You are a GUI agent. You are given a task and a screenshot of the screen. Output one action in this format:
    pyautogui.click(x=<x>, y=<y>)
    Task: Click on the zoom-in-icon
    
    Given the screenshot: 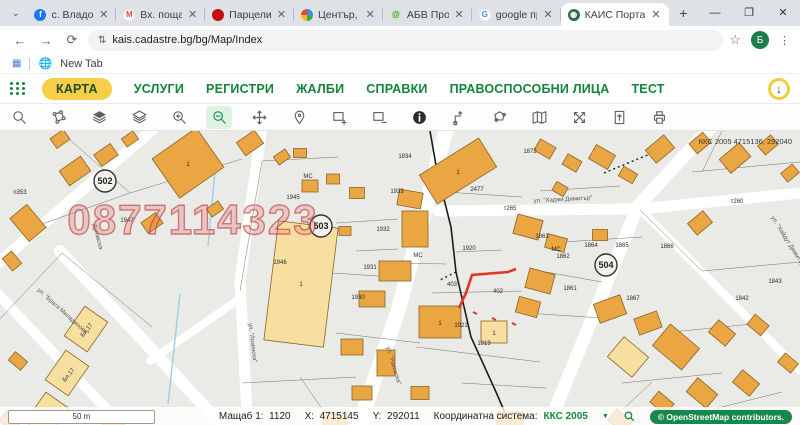 What is the action you would take?
    pyautogui.click(x=179, y=117)
    